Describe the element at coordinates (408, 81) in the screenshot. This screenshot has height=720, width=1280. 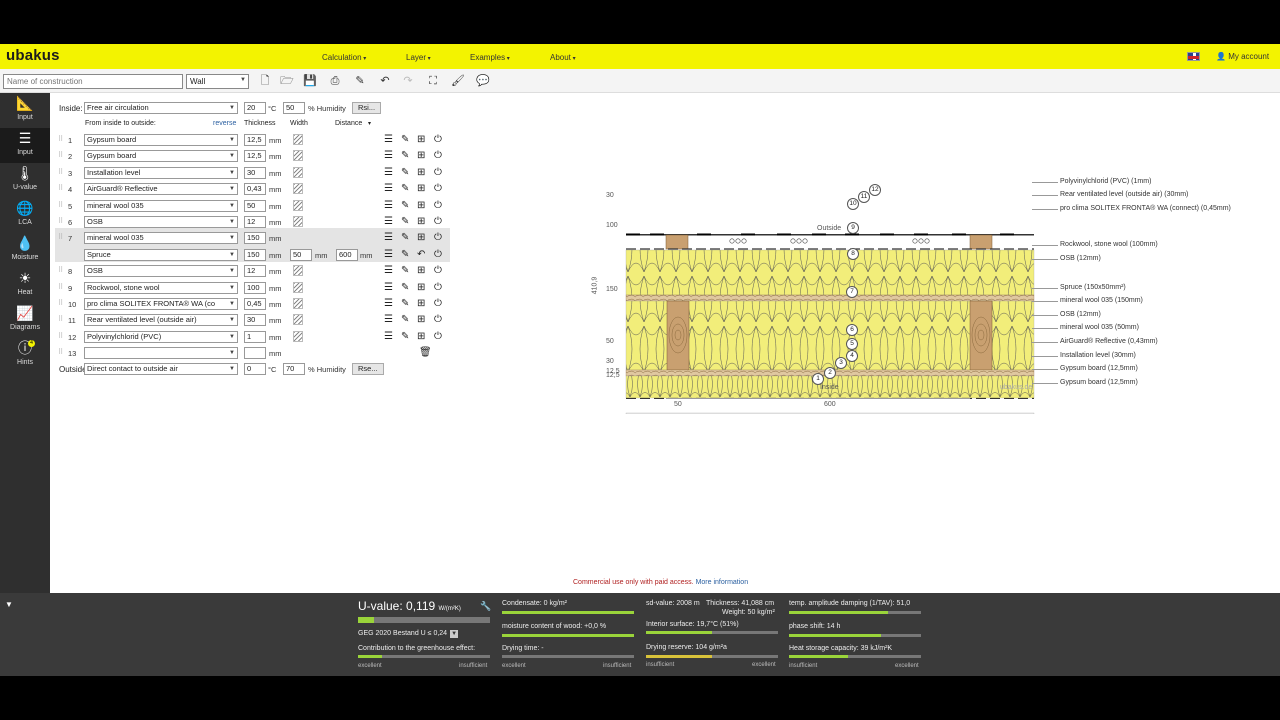
I see `redo-icon: ↷` at that location.